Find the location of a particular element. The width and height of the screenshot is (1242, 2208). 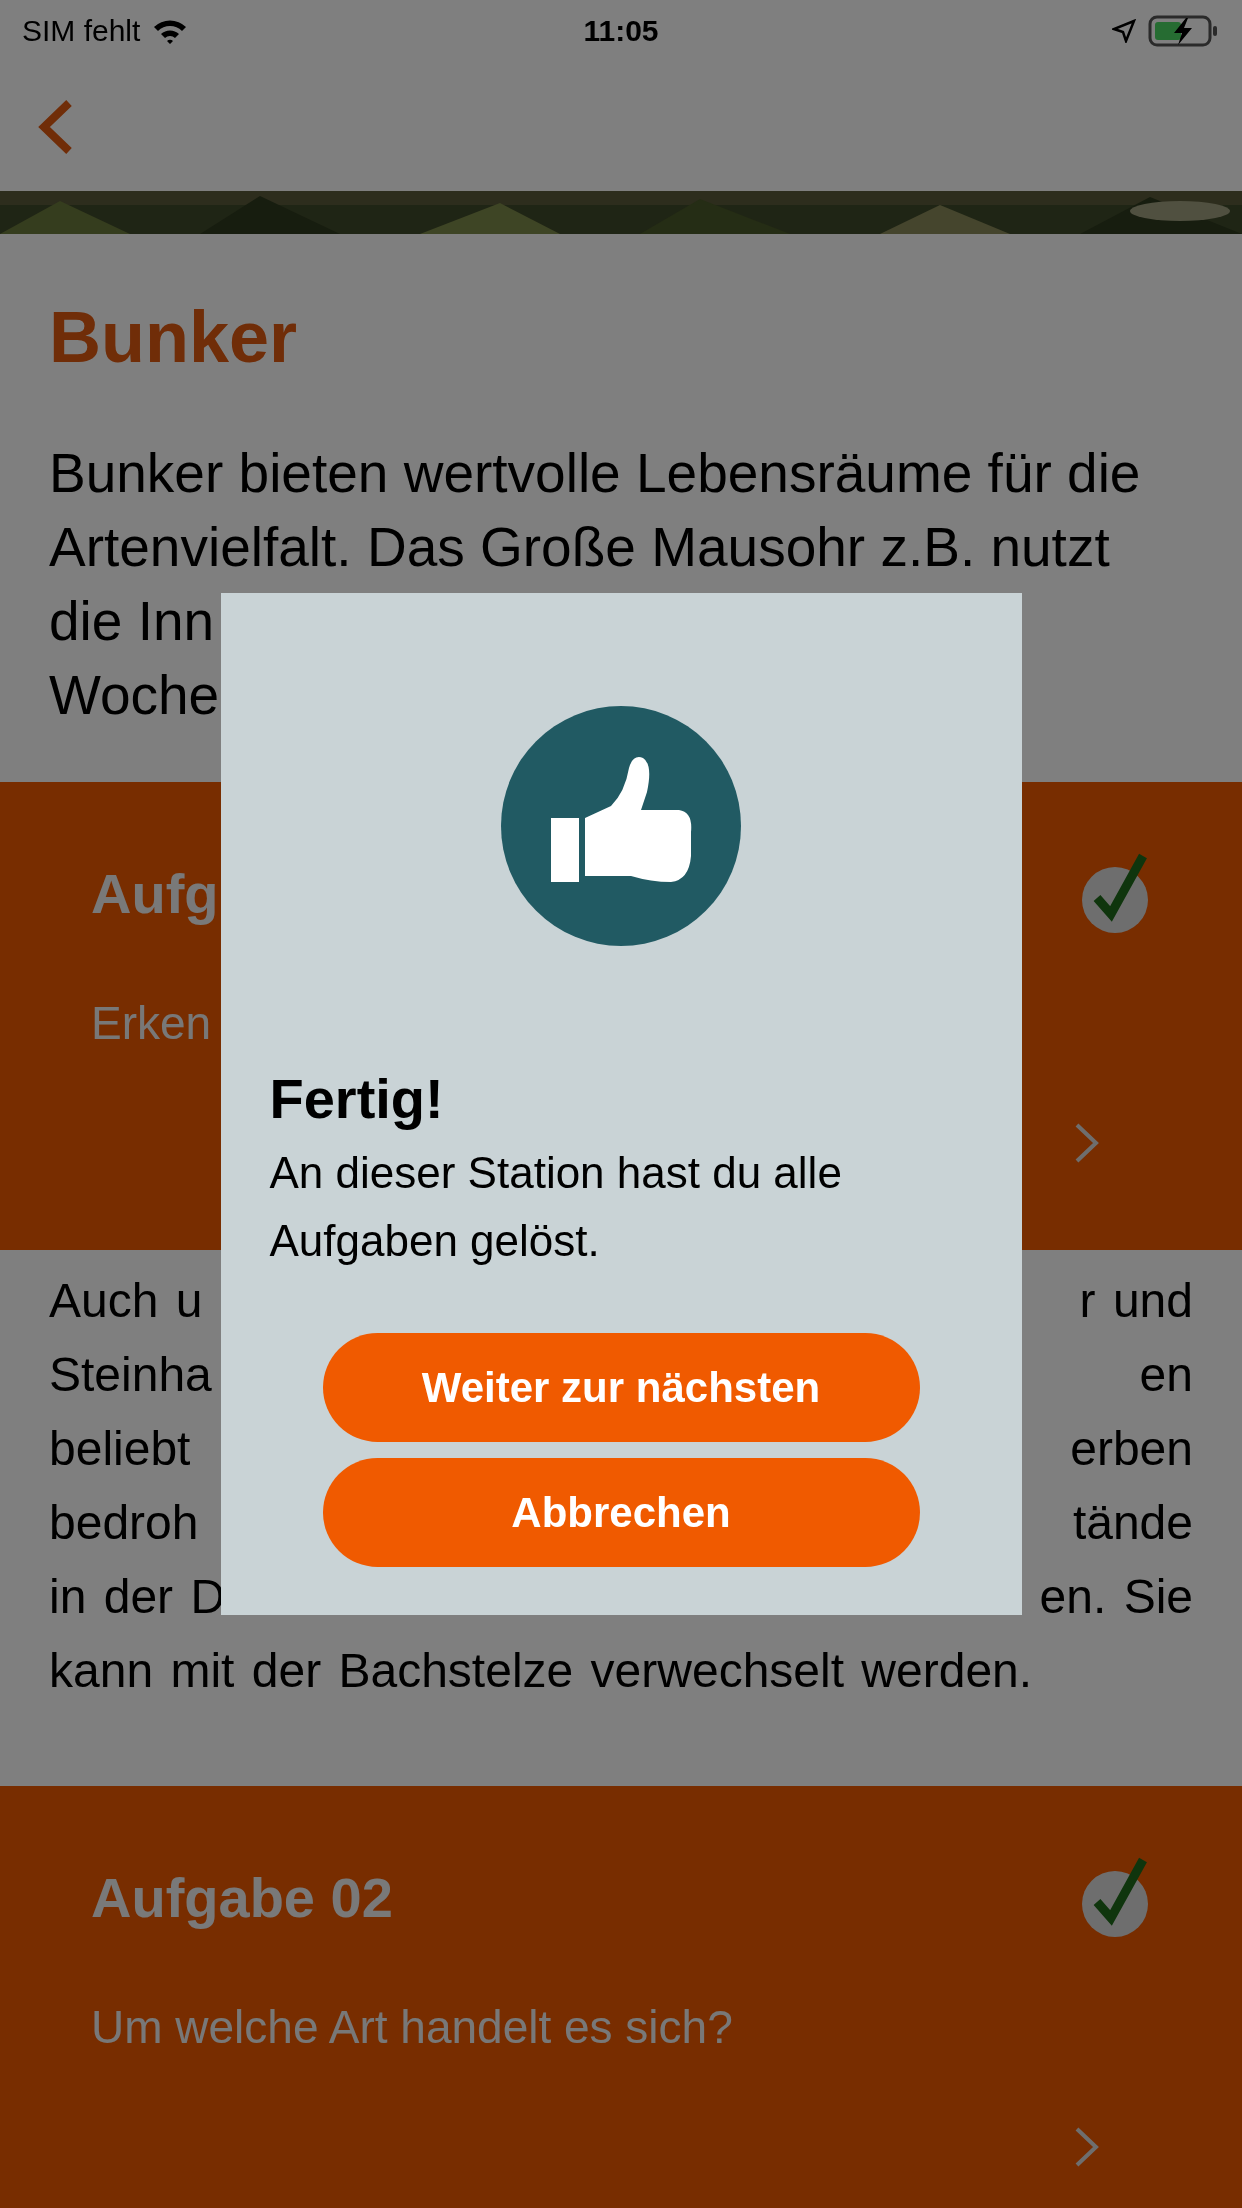

paragraph-text: kann mit der Bachstelze verwechselt werden. is located at coordinates (541, 1671).